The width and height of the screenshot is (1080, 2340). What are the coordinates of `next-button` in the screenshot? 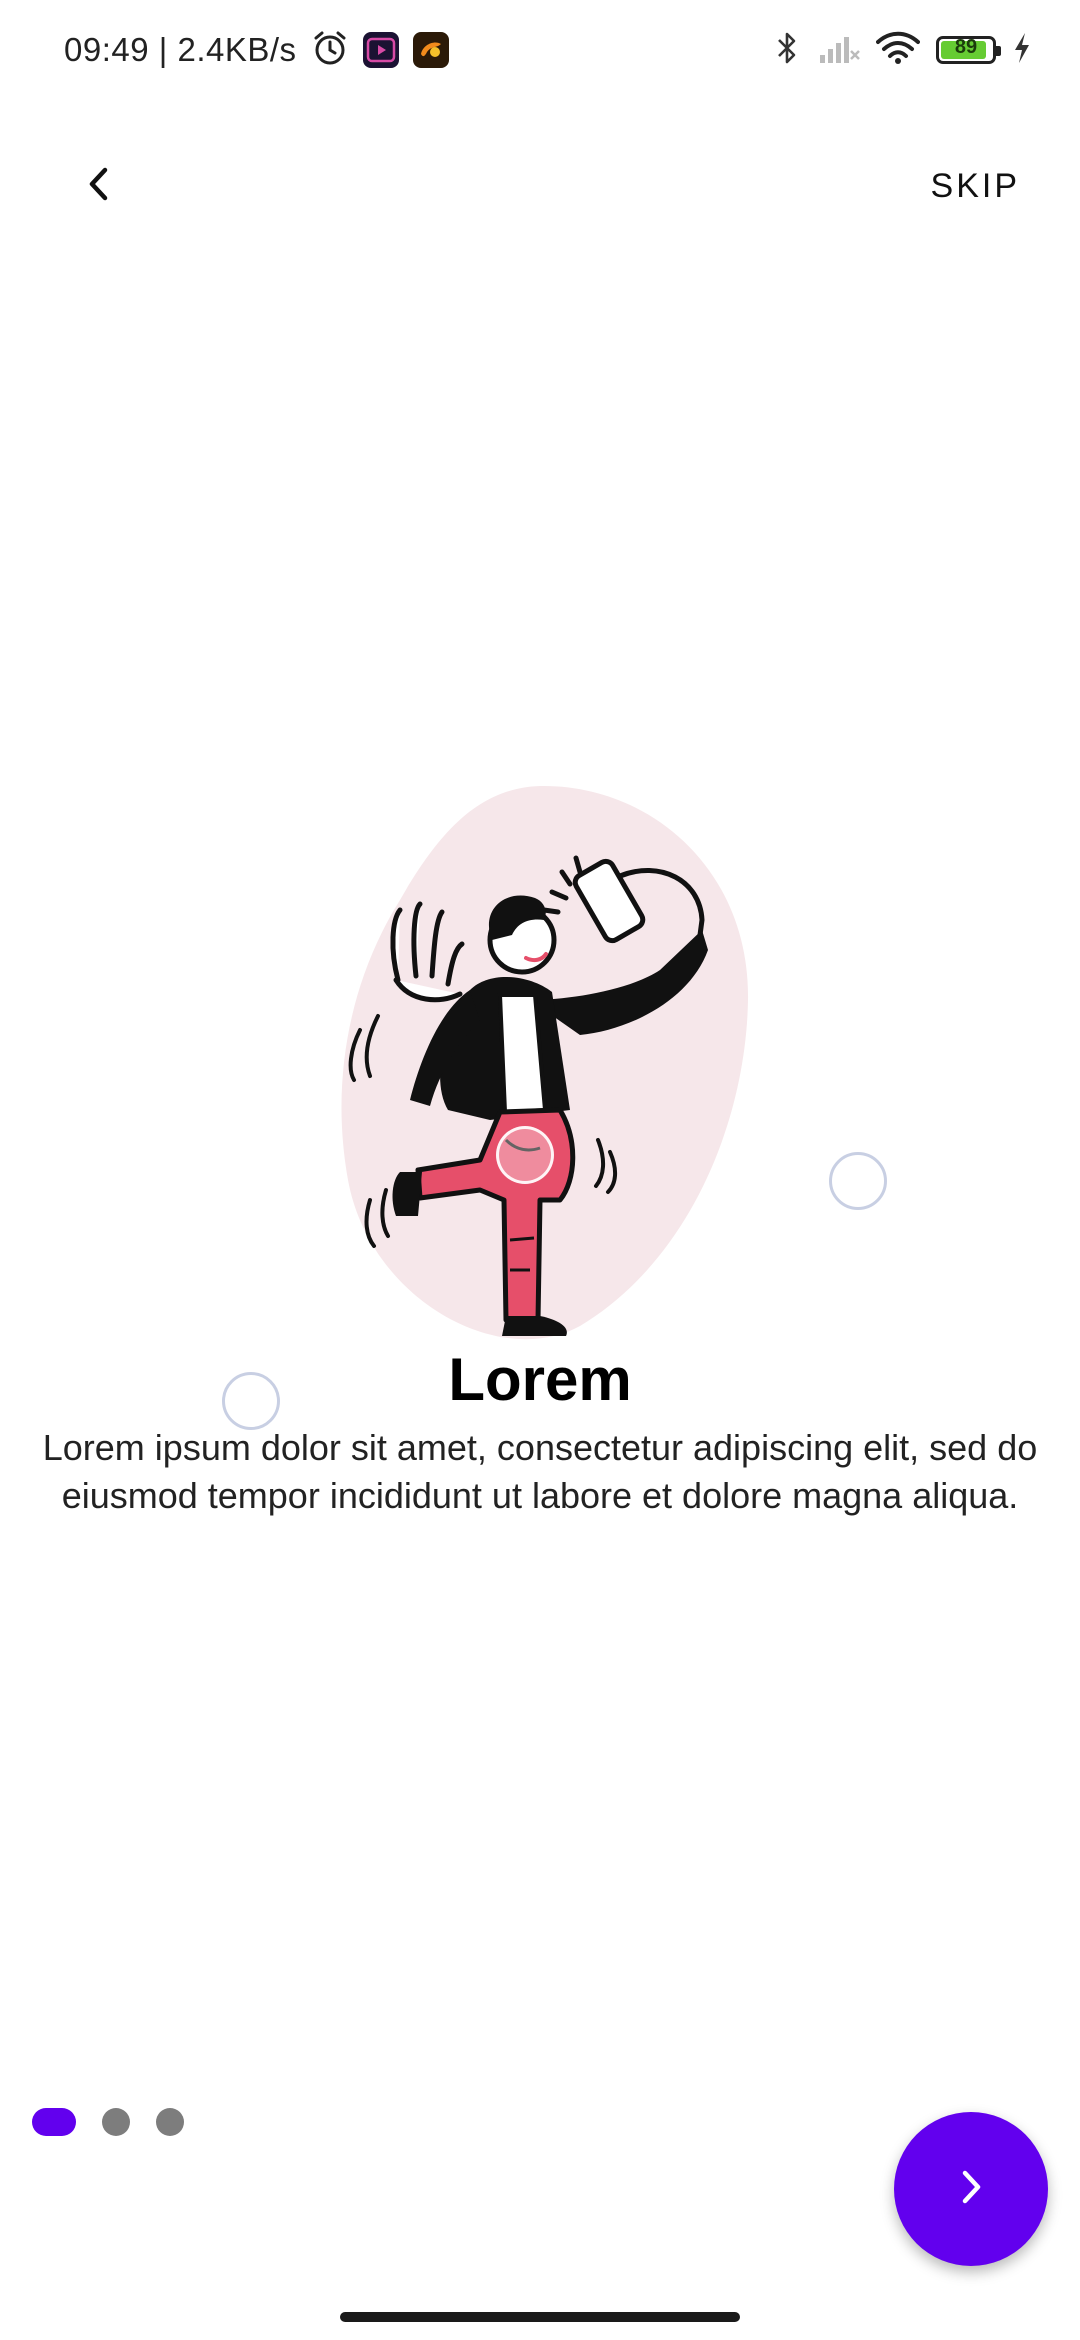 It's located at (971, 2189).